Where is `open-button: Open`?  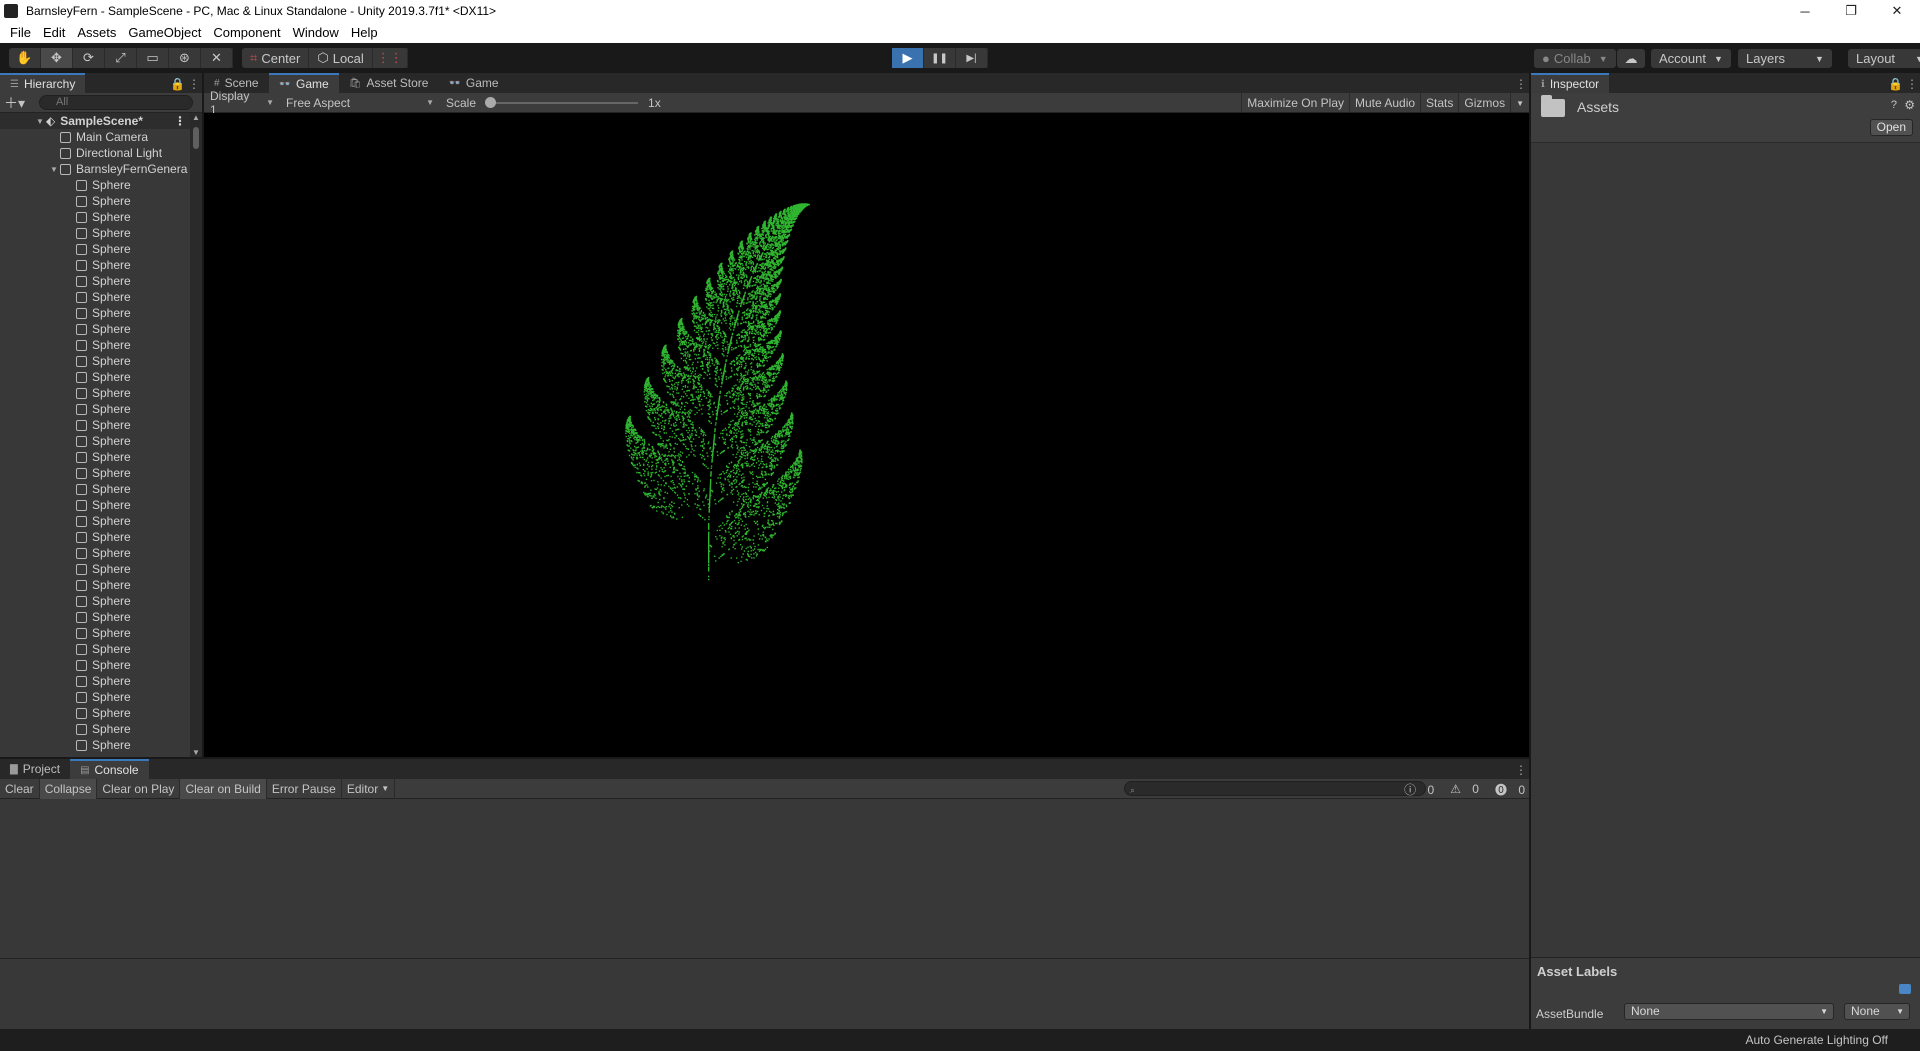
open-button: Open is located at coordinates (1891, 127).